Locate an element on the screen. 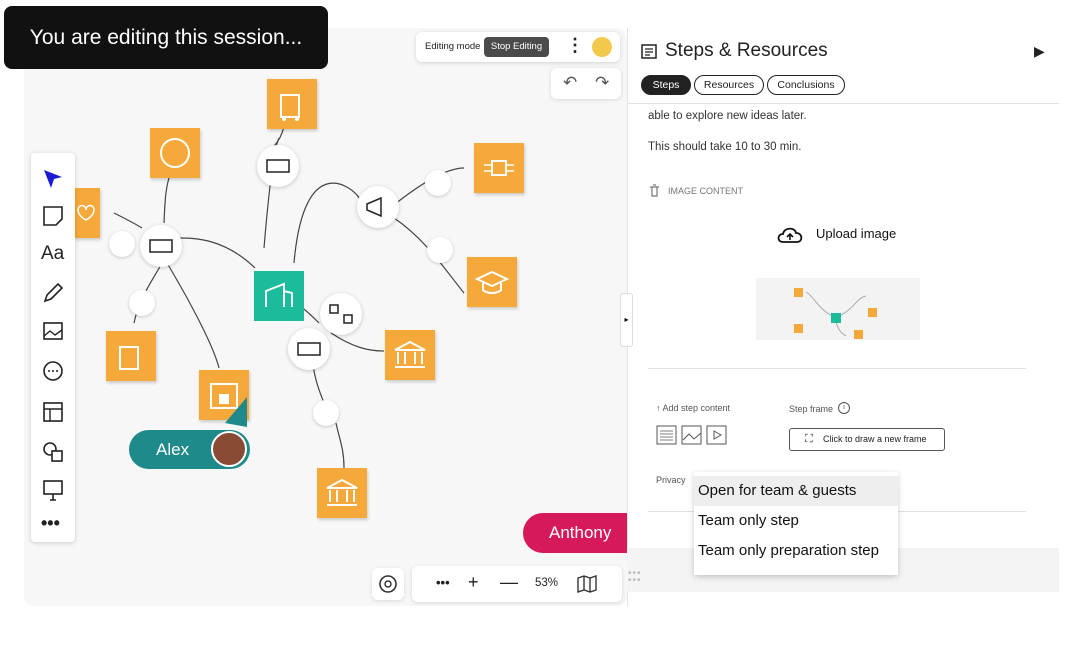  editing-mode-bar: Editing mode Stop Editing ⋮ is located at coordinates (518, 47).